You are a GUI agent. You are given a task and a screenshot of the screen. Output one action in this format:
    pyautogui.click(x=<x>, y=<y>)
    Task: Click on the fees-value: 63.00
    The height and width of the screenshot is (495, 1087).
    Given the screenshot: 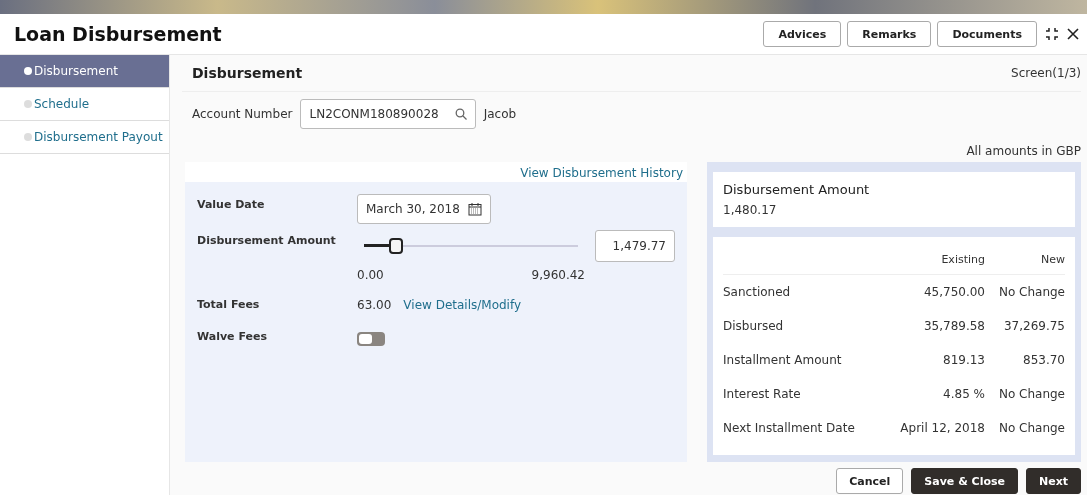 What is the action you would take?
    pyautogui.click(x=374, y=305)
    